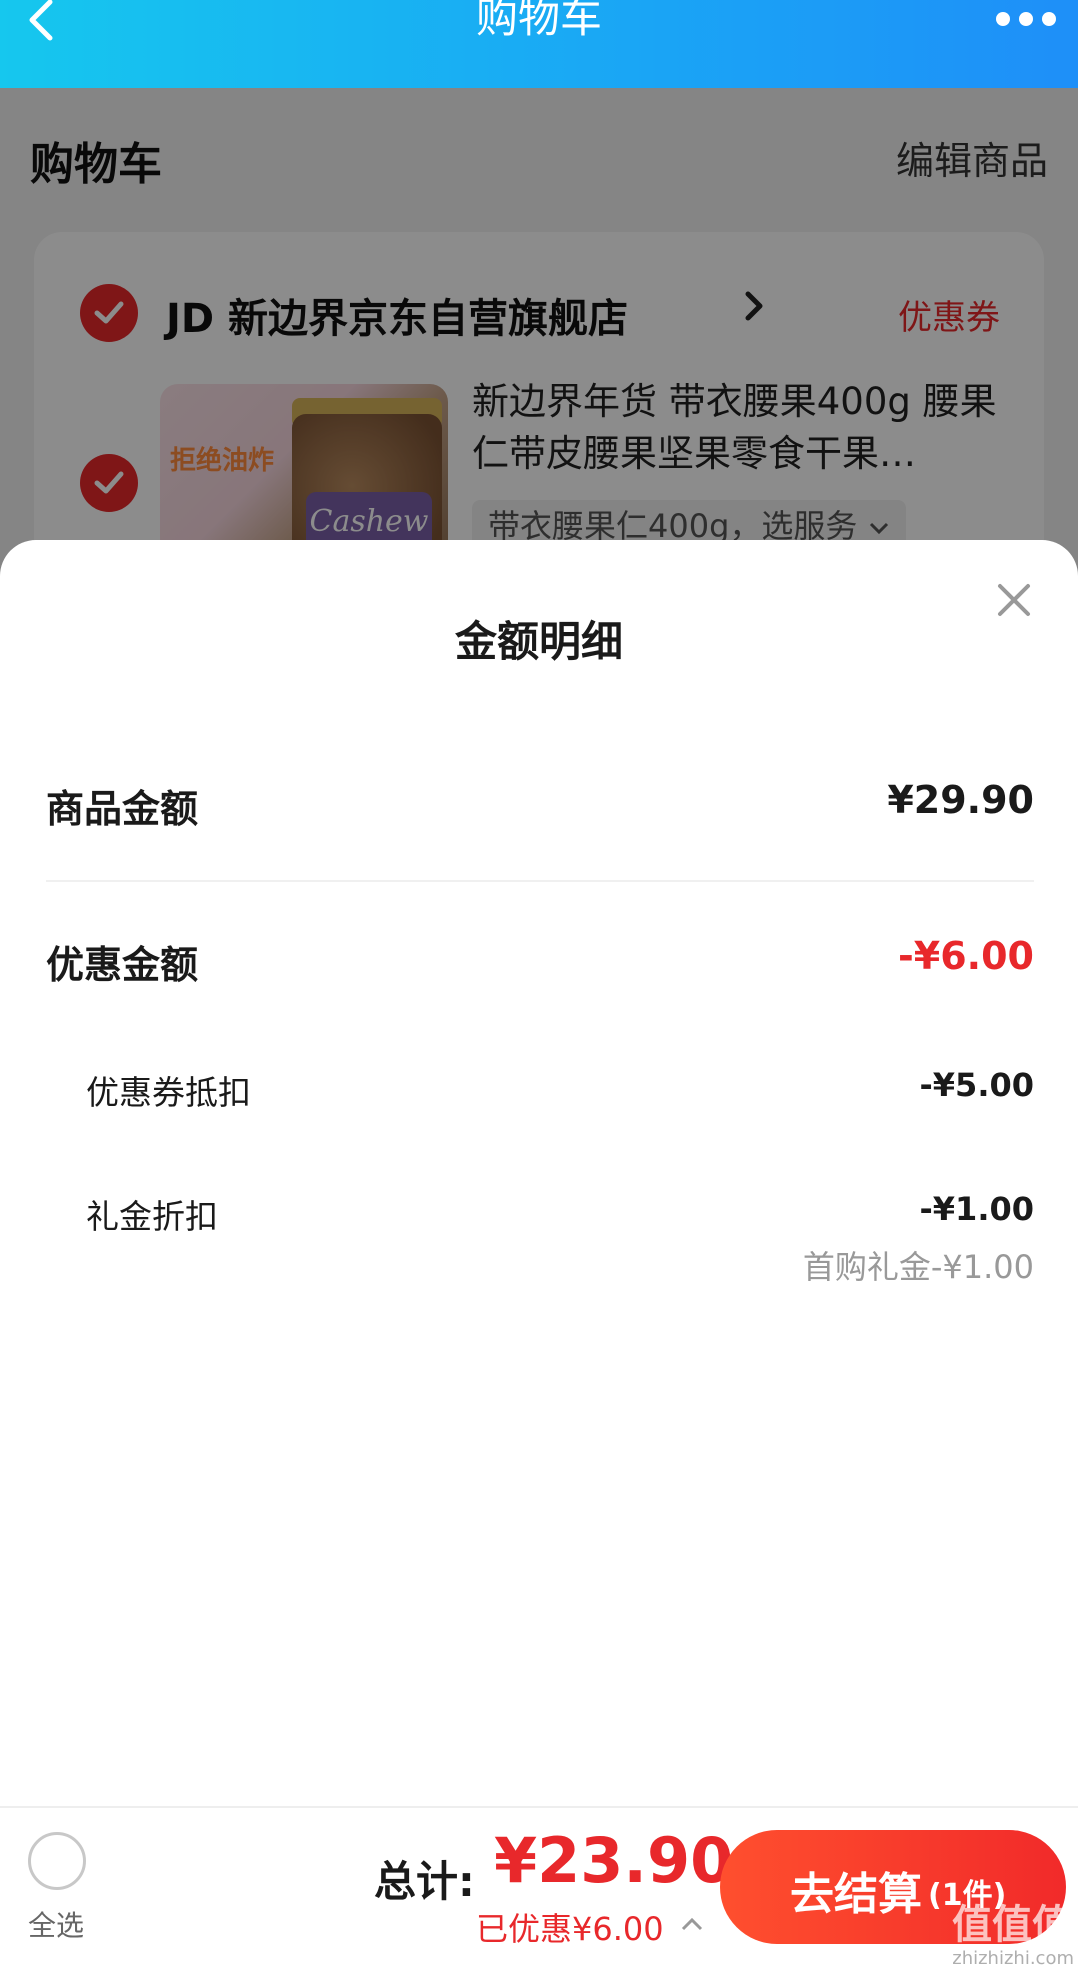  I want to click on select-all-checkbox, so click(57, 1861).